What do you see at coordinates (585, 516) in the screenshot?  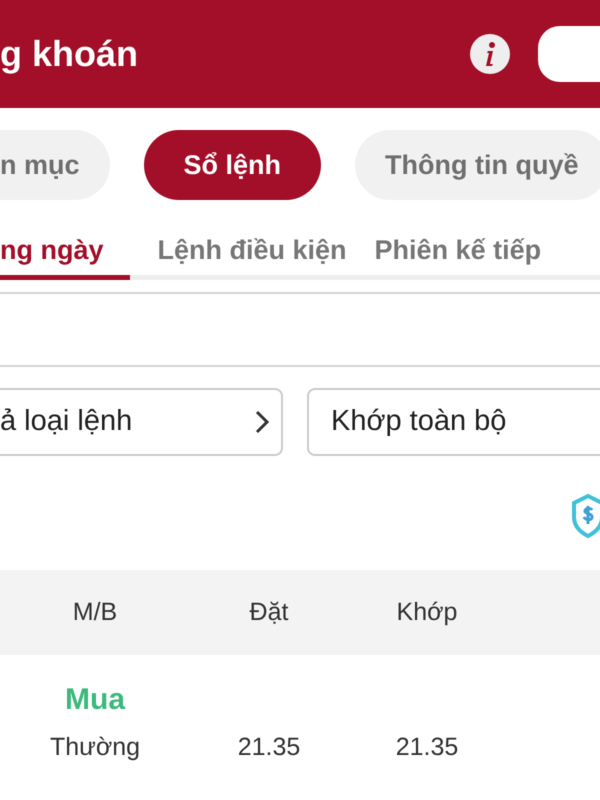 I see `shield-dollar-icon` at bounding box center [585, 516].